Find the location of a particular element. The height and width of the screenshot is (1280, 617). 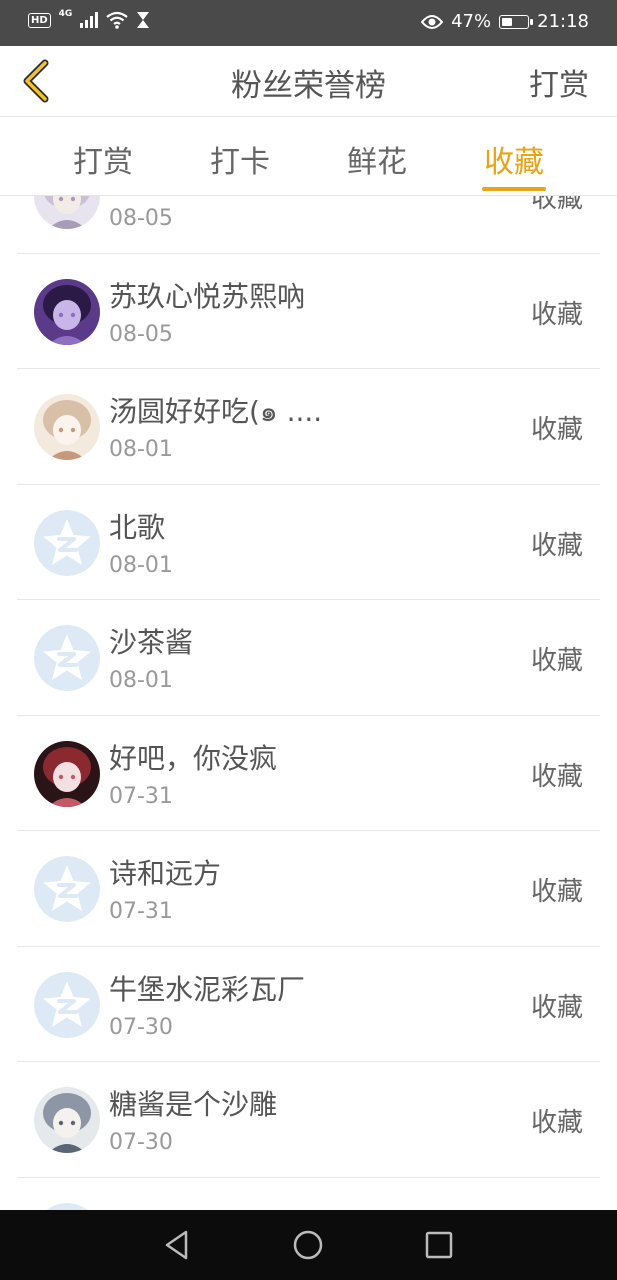

tab-flowers: 鲜花 is located at coordinates (377, 159).